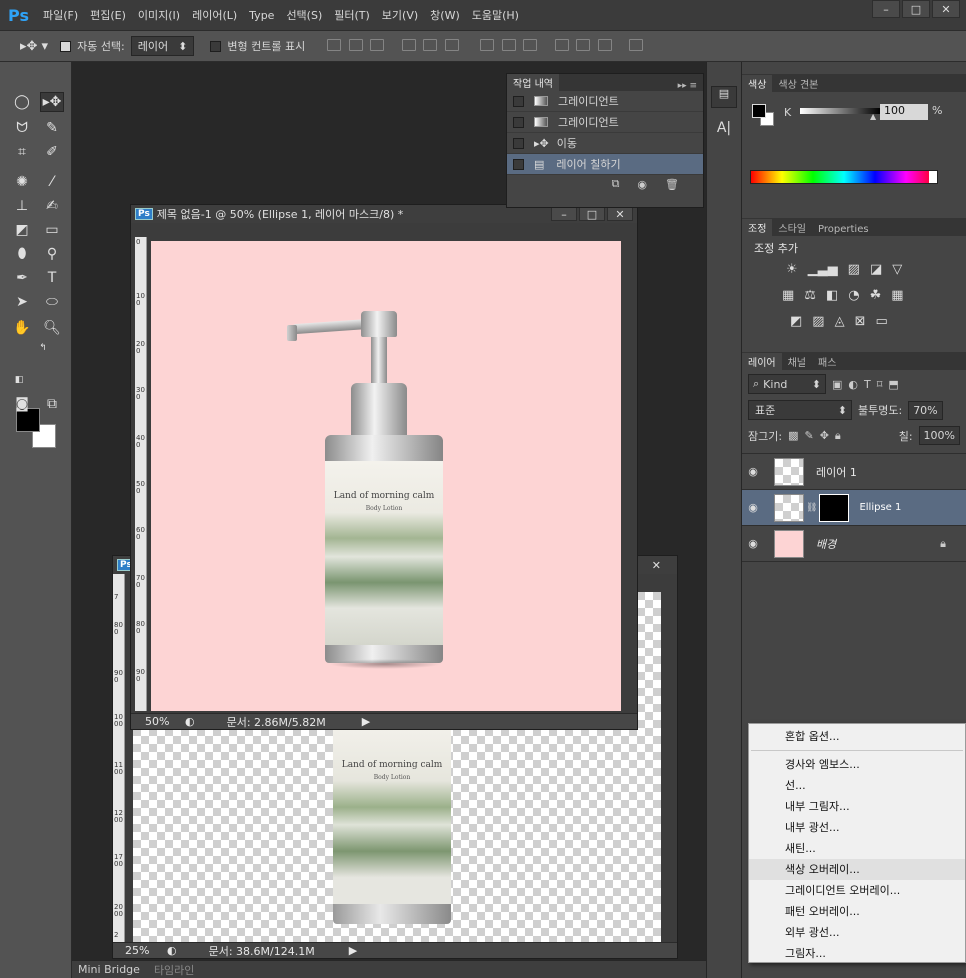 This screenshot has height=978, width=966. What do you see at coordinates (52, 152) in the screenshot?
I see `eyedropper-tool-icon: ✐` at bounding box center [52, 152].